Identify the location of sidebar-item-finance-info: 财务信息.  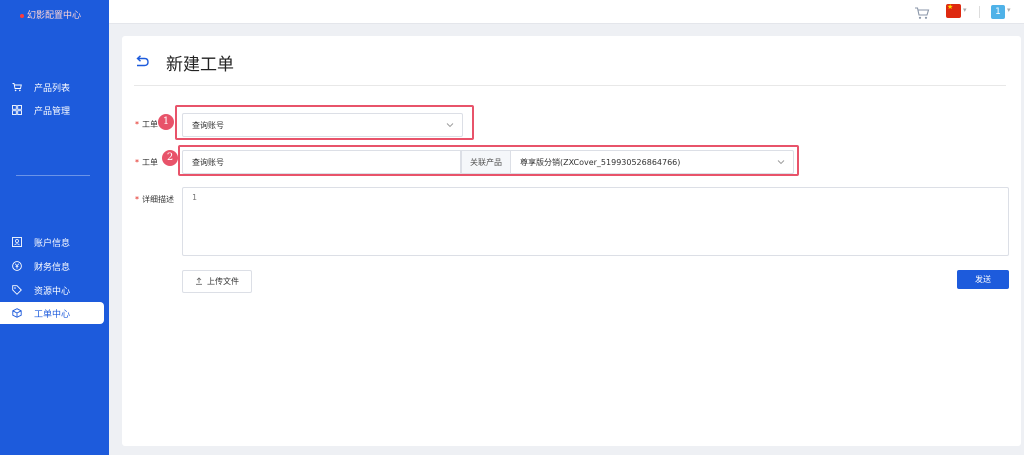
(52, 266).